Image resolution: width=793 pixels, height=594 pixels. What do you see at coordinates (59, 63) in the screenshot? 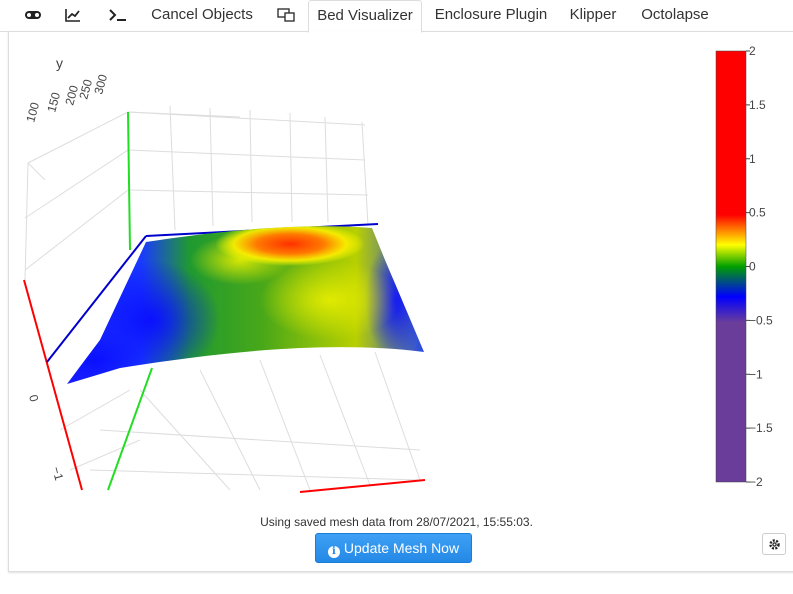
I see `y-axis-label: y` at bounding box center [59, 63].